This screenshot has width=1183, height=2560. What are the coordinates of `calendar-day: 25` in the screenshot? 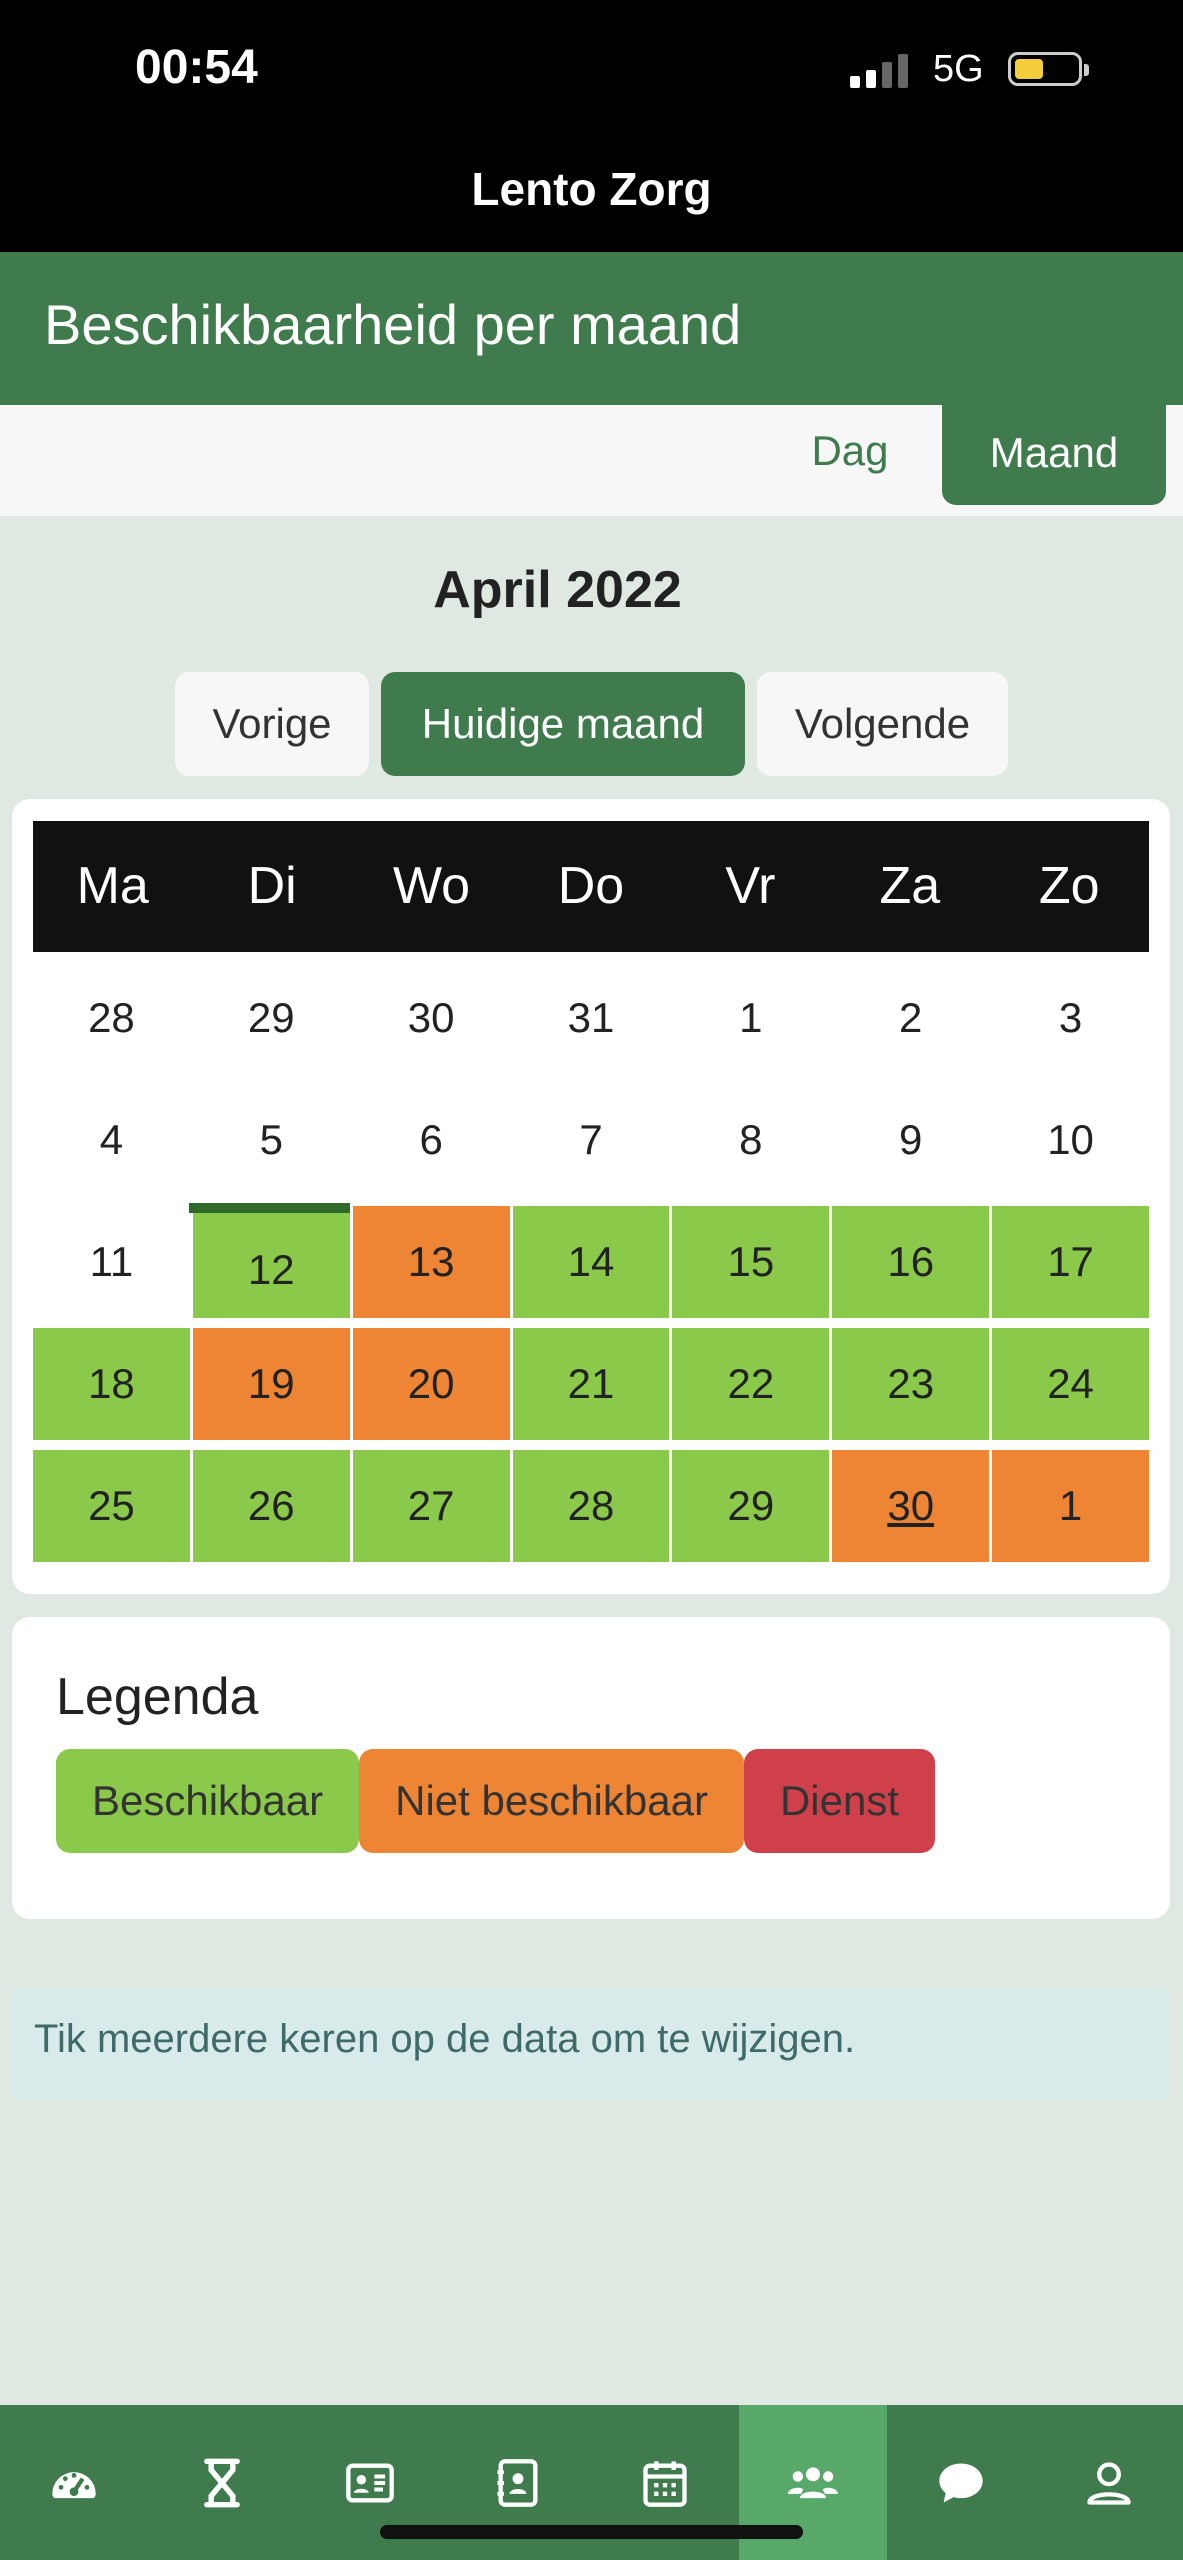 It's located at (111, 1506).